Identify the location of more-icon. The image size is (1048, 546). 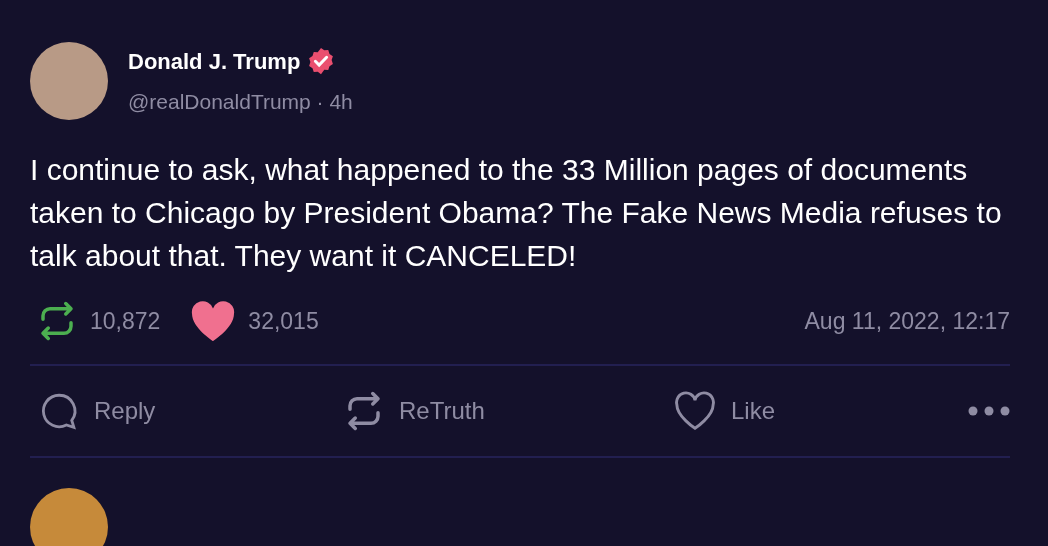
(989, 411).